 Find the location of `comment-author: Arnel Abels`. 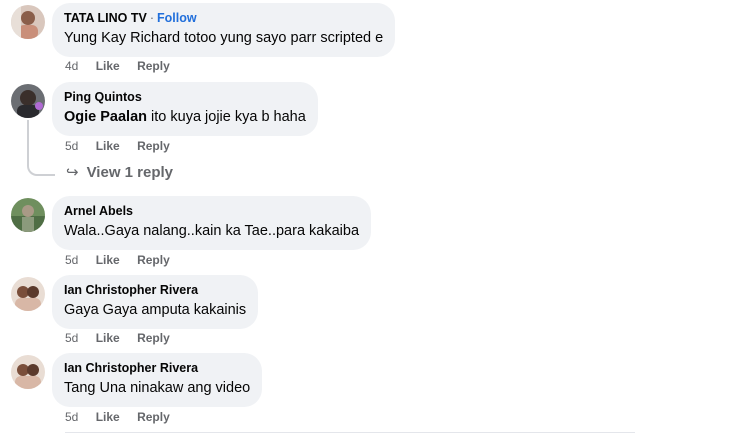

comment-author: Arnel Abels is located at coordinates (211, 211).